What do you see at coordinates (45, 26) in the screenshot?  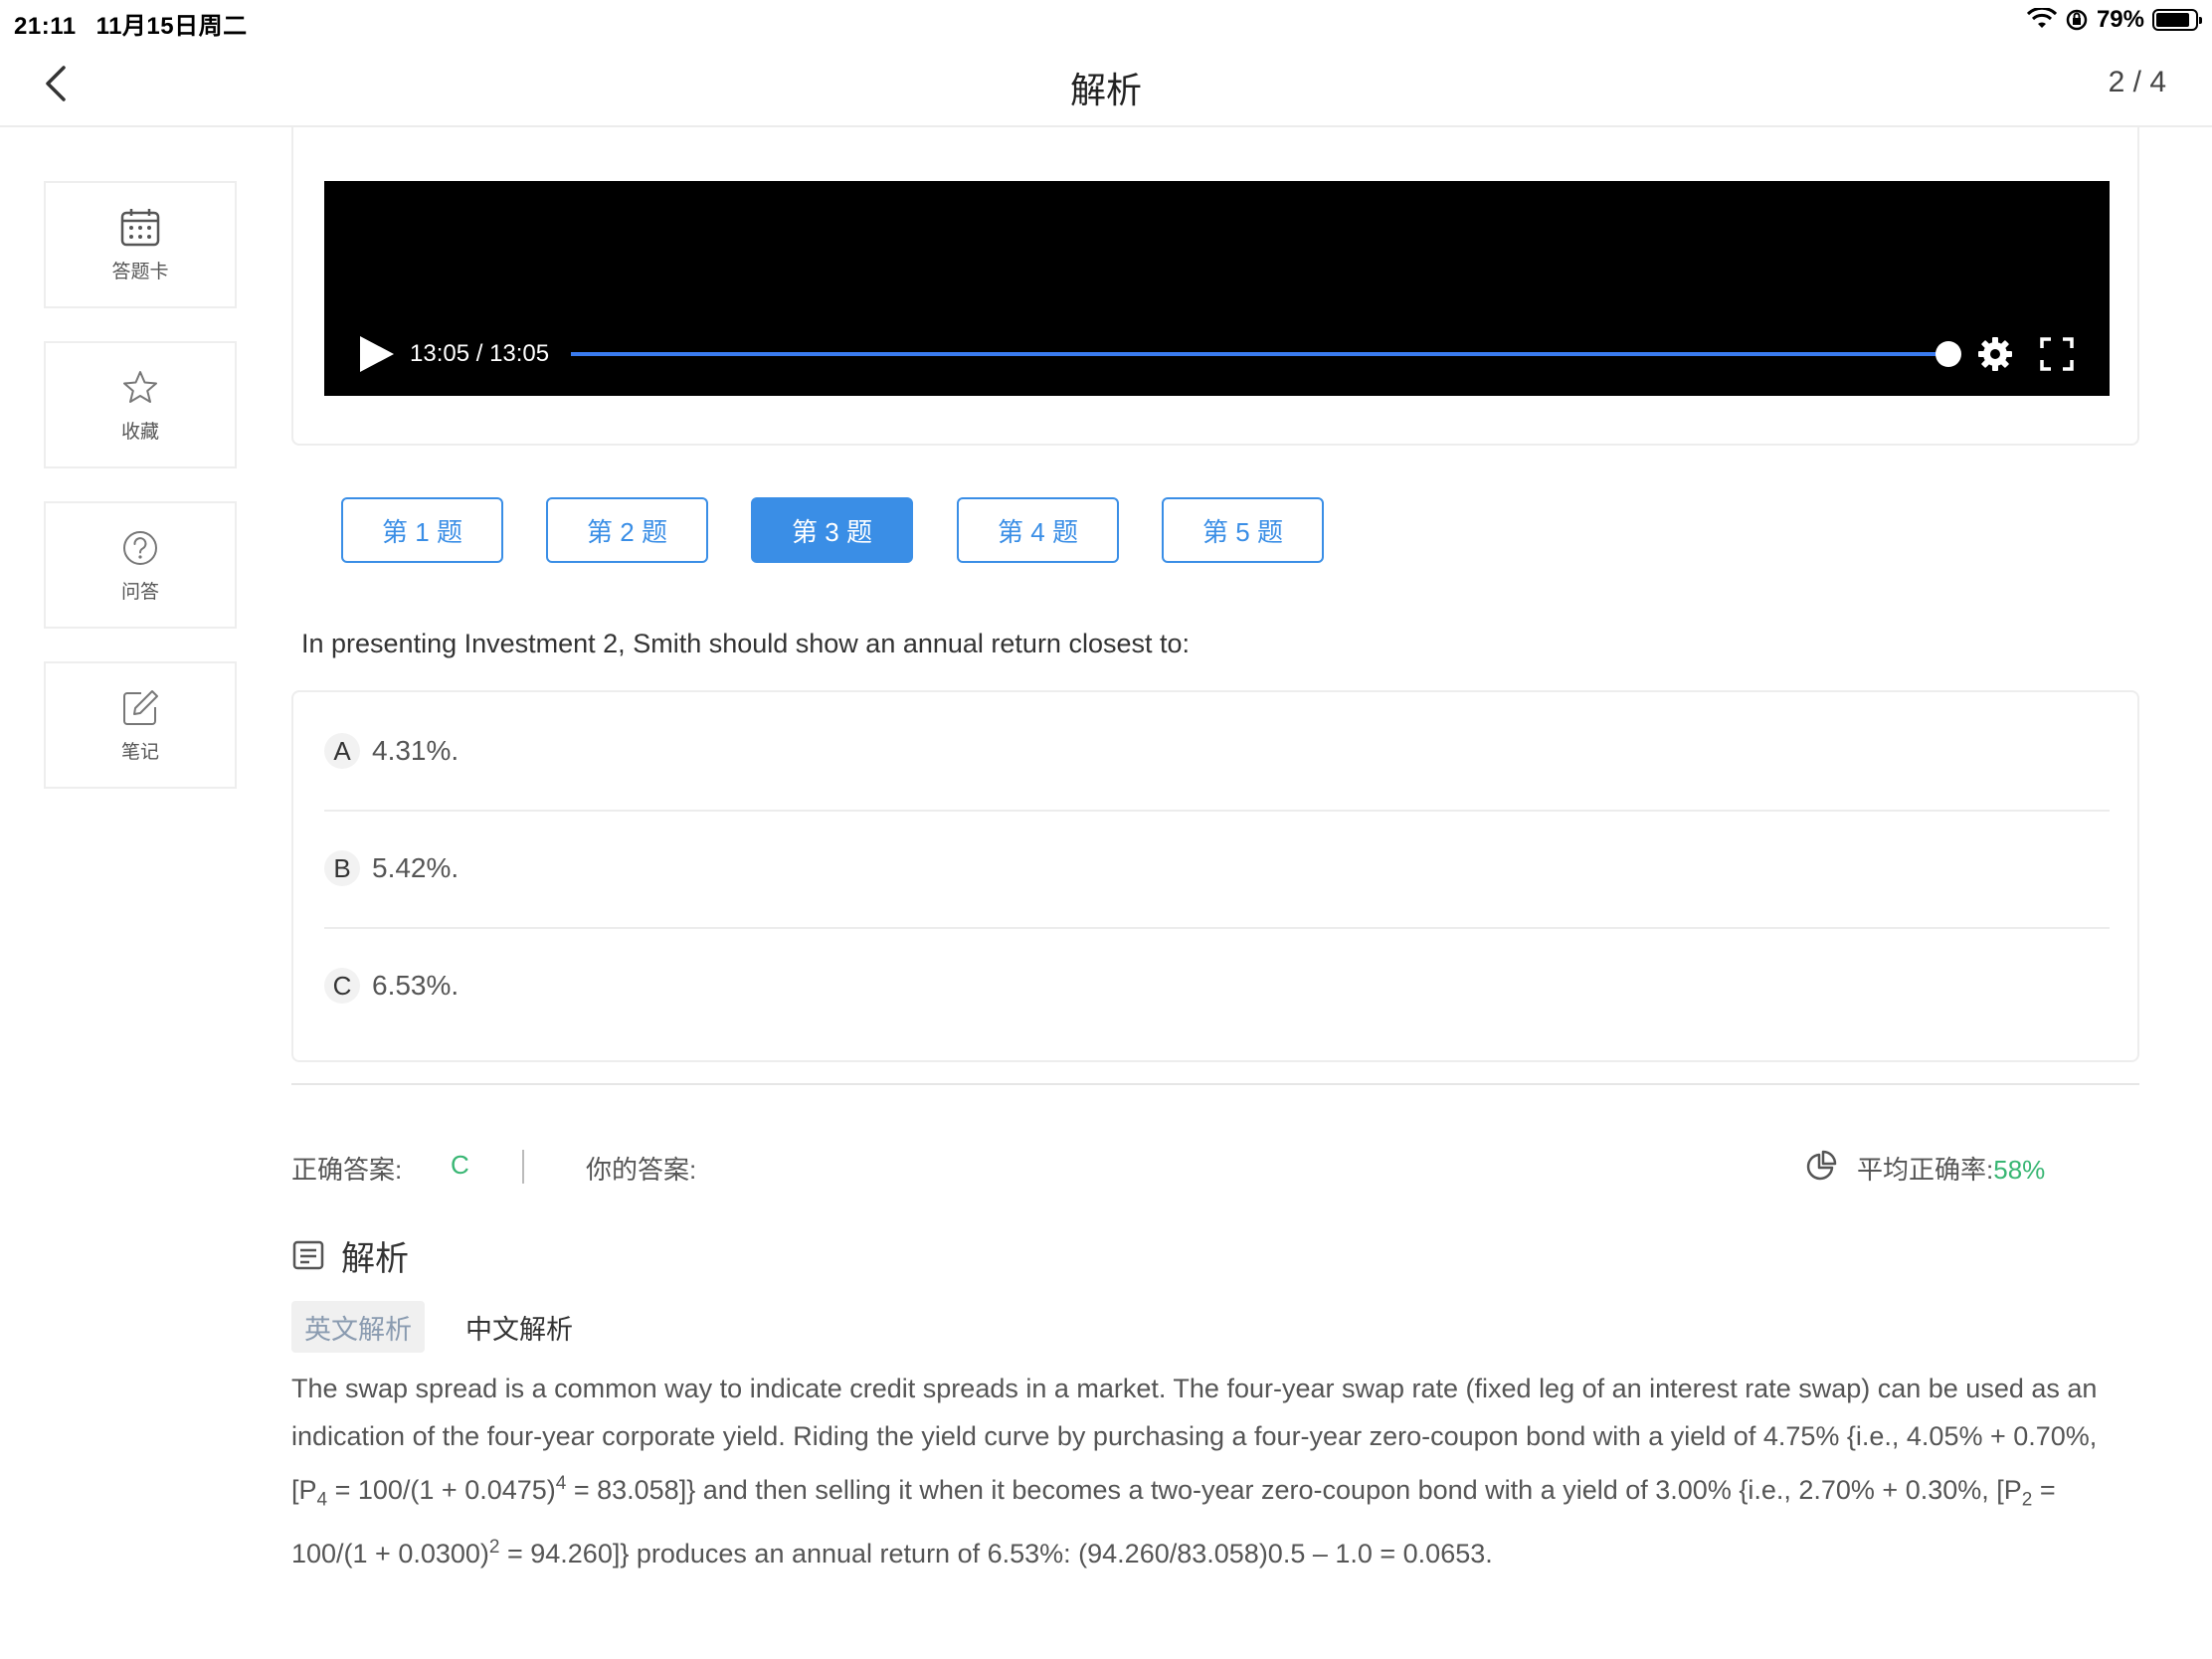 I see `status-time: 21:11` at bounding box center [45, 26].